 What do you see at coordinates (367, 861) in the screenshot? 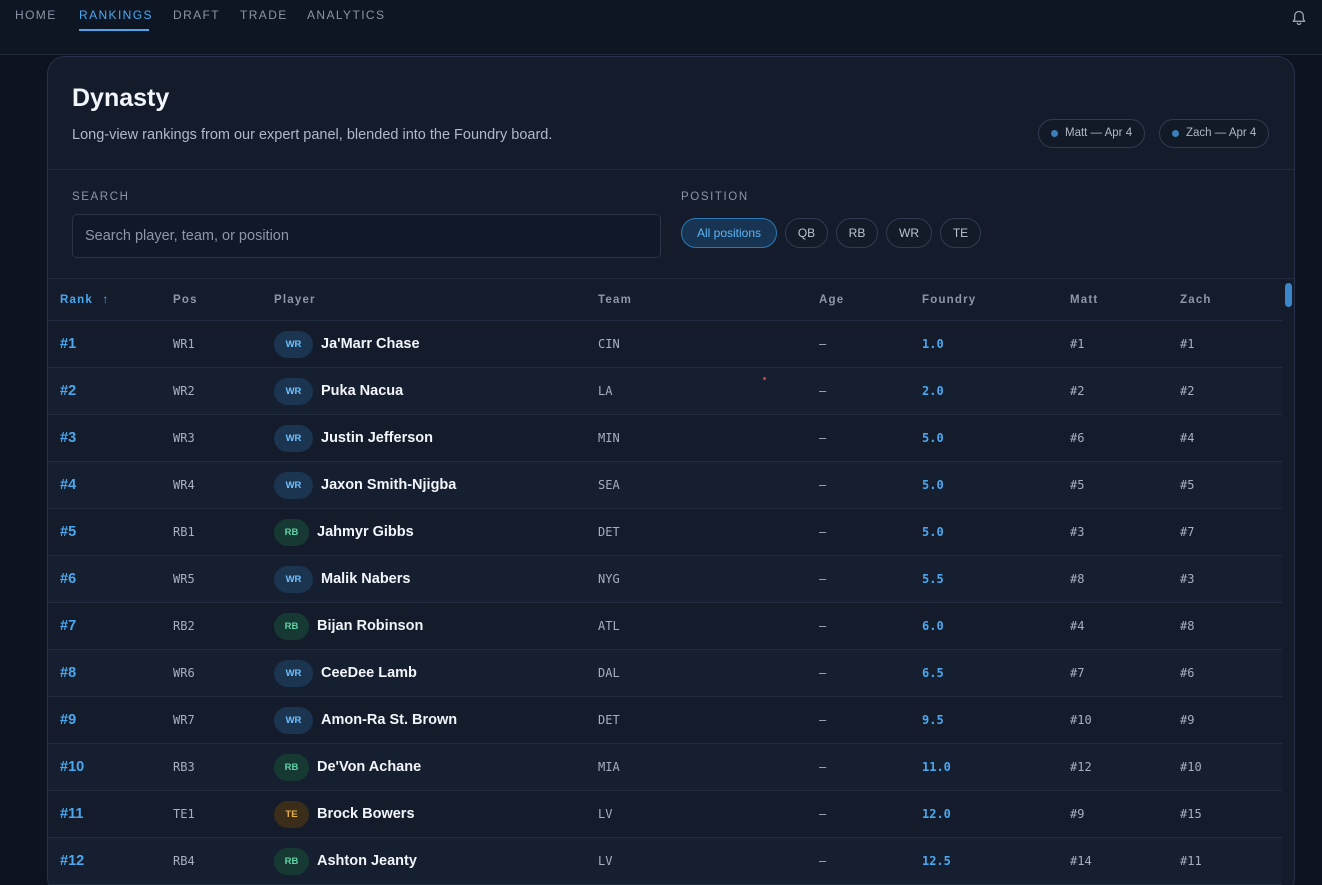
I see `player-name: Ashton Jeanty` at bounding box center [367, 861].